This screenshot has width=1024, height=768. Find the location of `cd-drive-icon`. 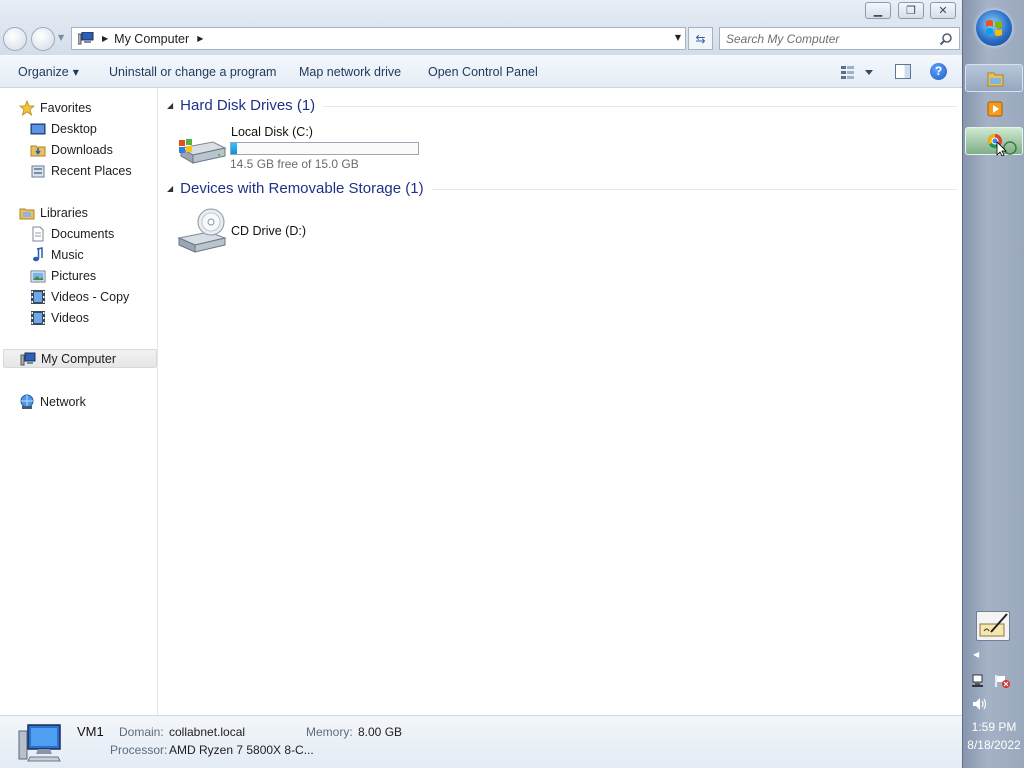

cd-drive-icon is located at coordinates (202, 232).